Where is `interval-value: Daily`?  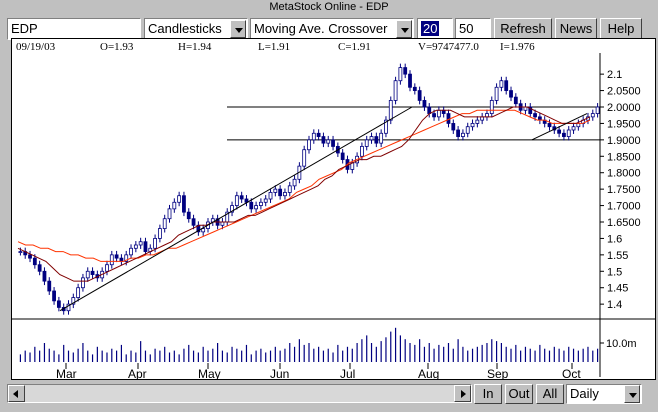
interval-value: Daily is located at coordinates (584, 393).